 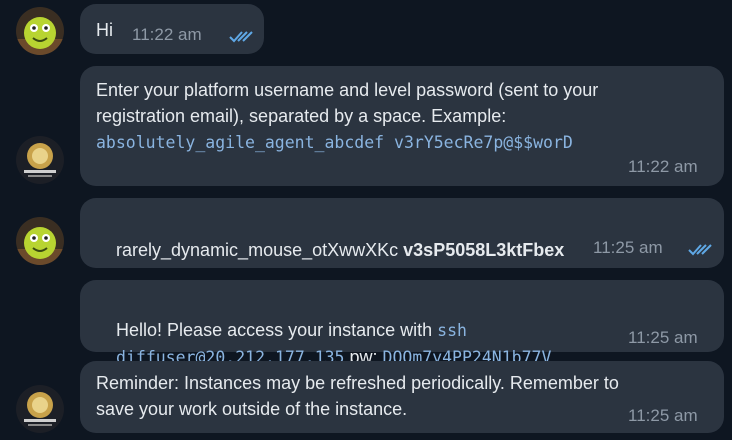 What do you see at coordinates (484, 250) in the screenshot?
I see `password-text: v3sP5058L3ktFbex` at bounding box center [484, 250].